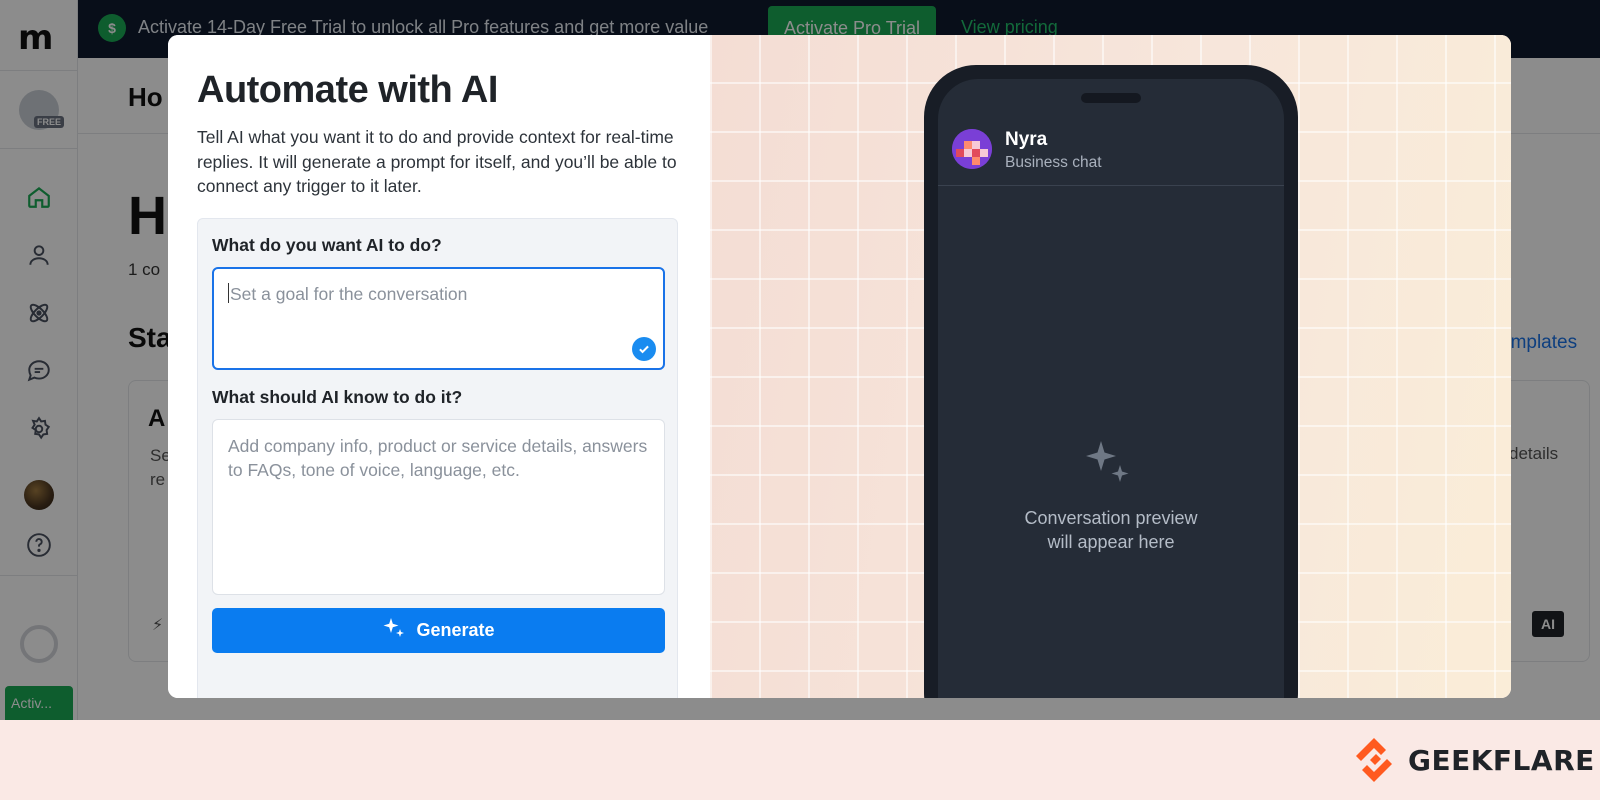 The width and height of the screenshot is (1600, 800). I want to click on geekflare-logo: GEEKFLARE, so click(1472, 760).